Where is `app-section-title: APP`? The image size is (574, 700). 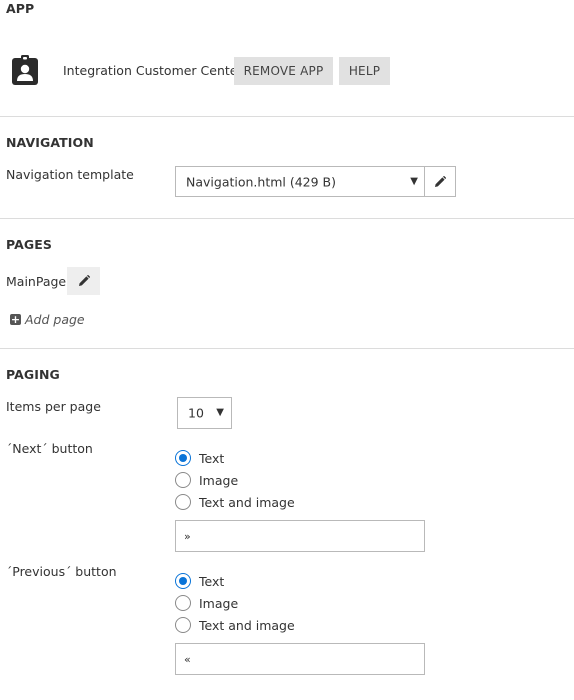 app-section-title: APP is located at coordinates (20, 8).